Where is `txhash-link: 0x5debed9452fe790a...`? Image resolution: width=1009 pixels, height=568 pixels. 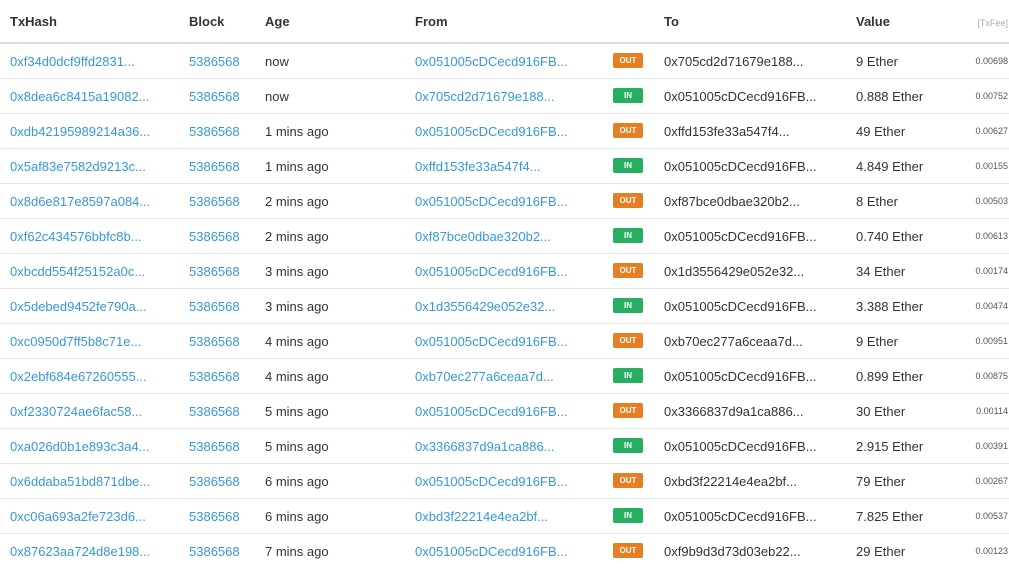 txhash-link: 0x5debed9452fe790a... is located at coordinates (78, 306).